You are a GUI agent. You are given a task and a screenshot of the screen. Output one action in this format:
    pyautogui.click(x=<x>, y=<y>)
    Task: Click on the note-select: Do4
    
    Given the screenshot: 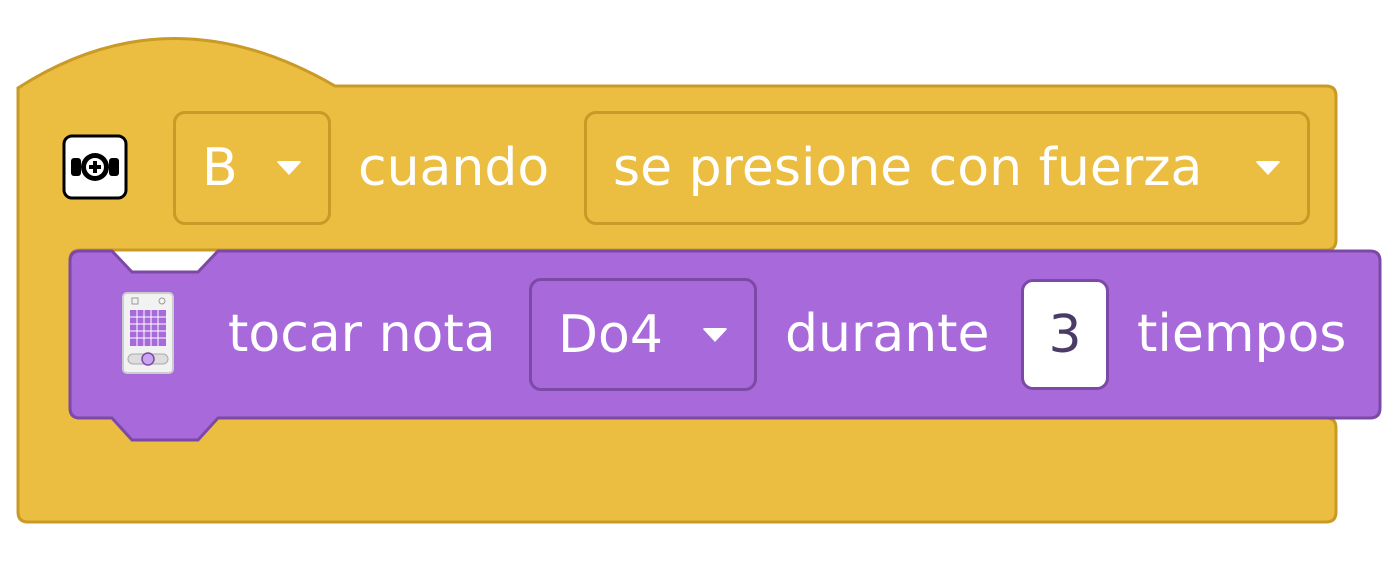 What is the action you would take?
    pyautogui.click(x=643, y=334)
    